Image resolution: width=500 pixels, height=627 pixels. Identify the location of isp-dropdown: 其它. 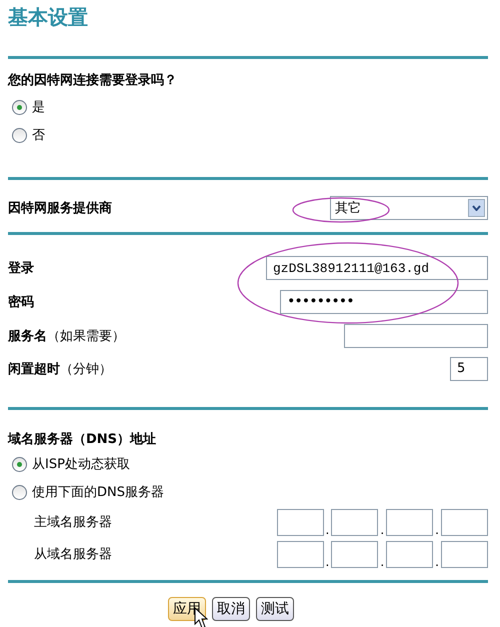
(409, 208).